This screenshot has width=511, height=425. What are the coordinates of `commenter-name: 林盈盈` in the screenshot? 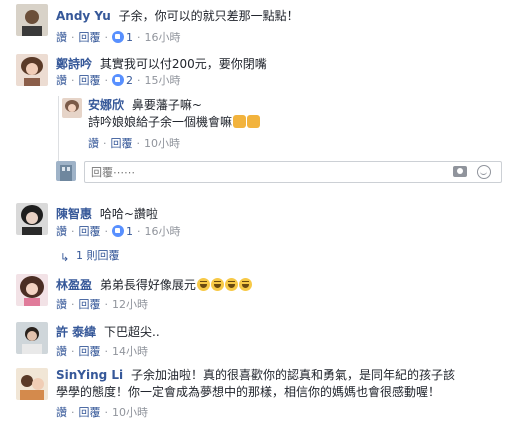 It's located at (74, 285).